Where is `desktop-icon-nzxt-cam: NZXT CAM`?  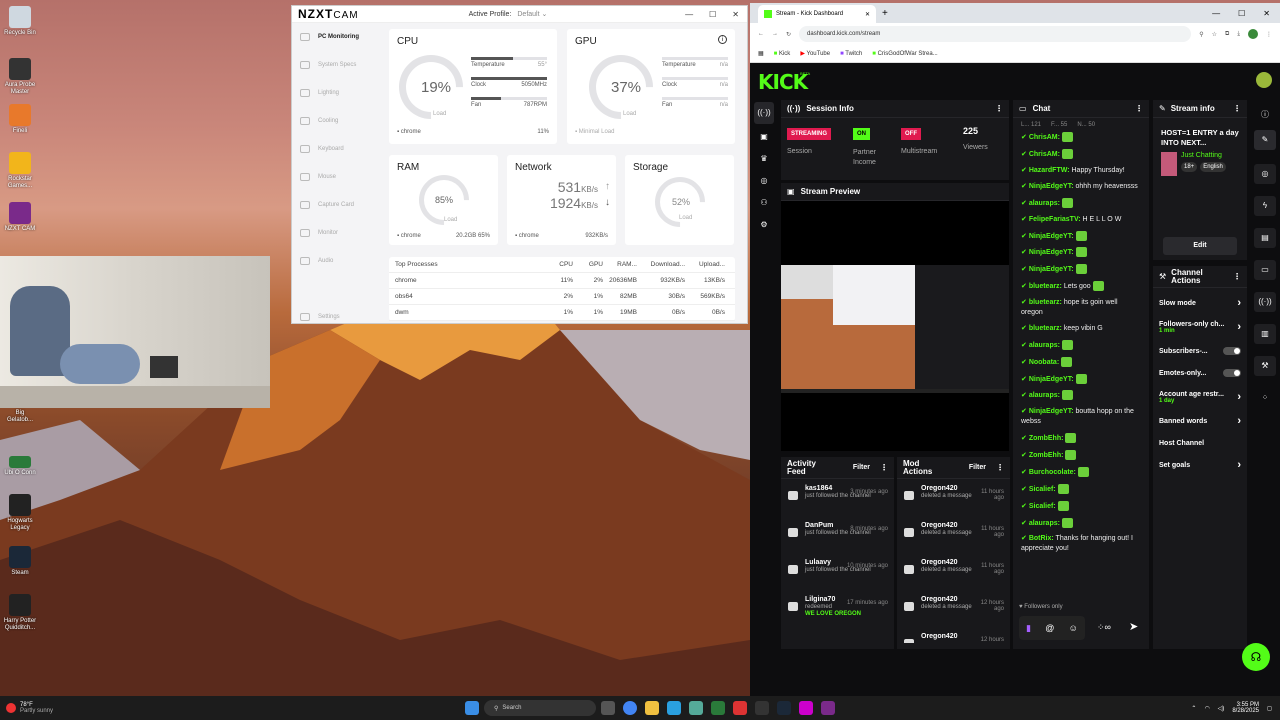 desktop-icon-nzxt-cam: NZXT CAM is located at coordinates (20, 217).